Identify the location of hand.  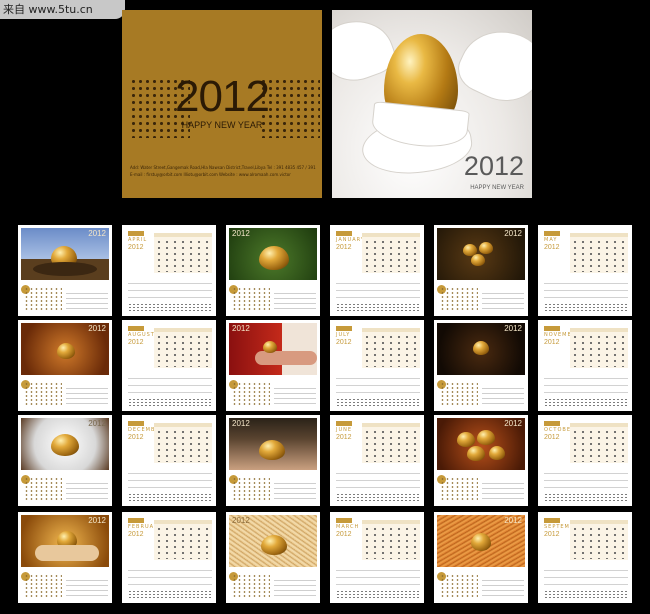
(286, 358).